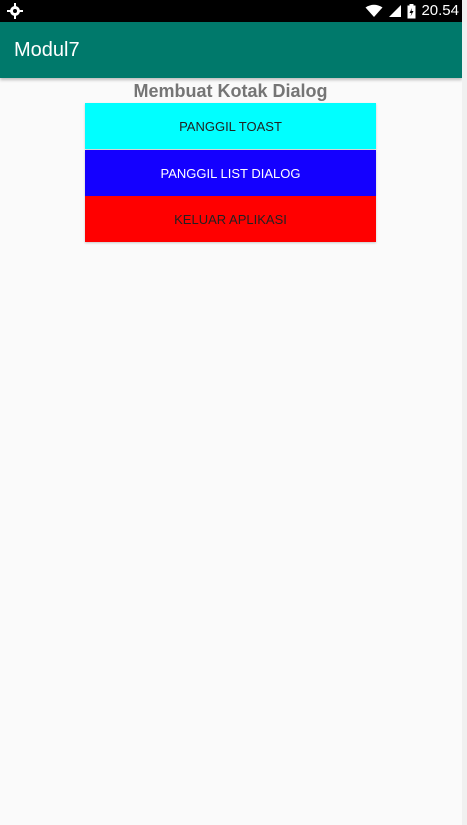  Describe the element at coordinates (230, 173) in the screenshot. I see `list-dialog-button: PANGGIL LIST DIALOG` at that location.